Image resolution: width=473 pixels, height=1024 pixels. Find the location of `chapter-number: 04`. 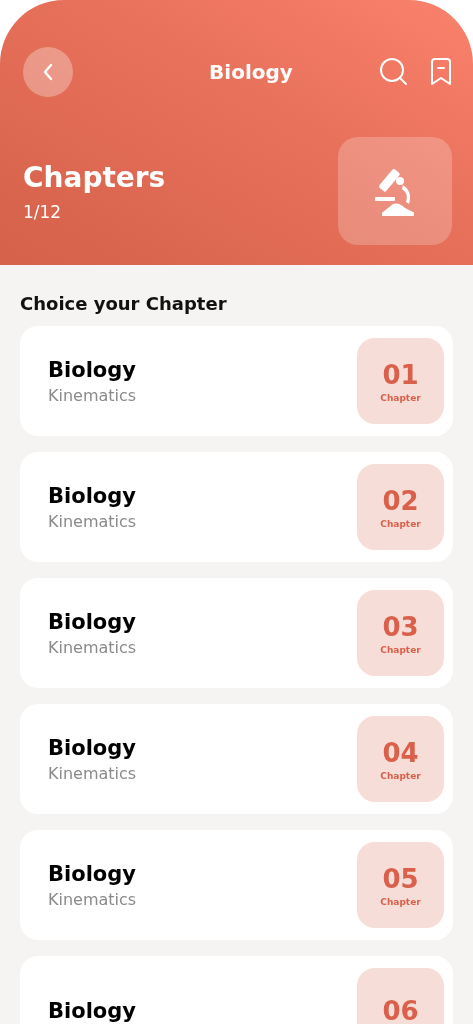

chapter-number: 04 is located at coordinates (400, 752).